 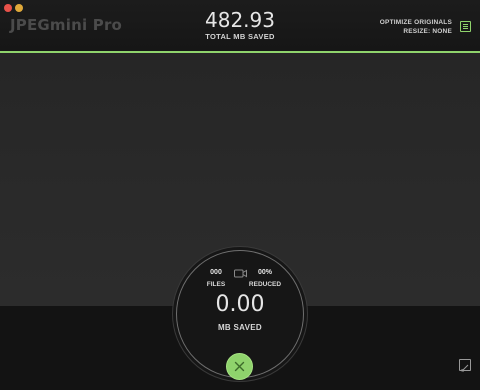 I want to click on optimization-options: OPTIMIZE ORIGINALS RESIZE: NONE, so click(x=416, y=27).